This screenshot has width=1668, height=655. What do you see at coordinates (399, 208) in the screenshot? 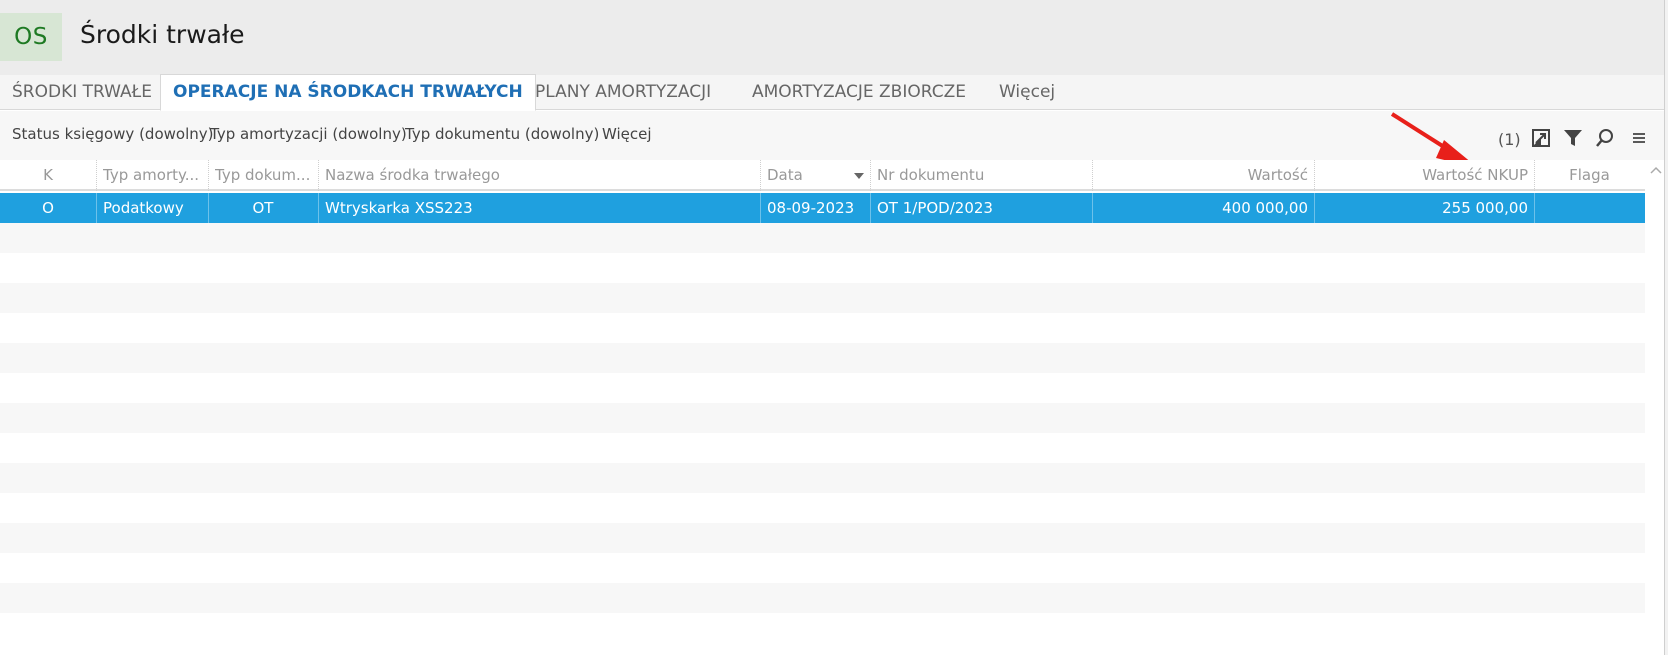
I see `cell-nazwa: Wtryskarka XSS223` at bounding box center [399, 208].